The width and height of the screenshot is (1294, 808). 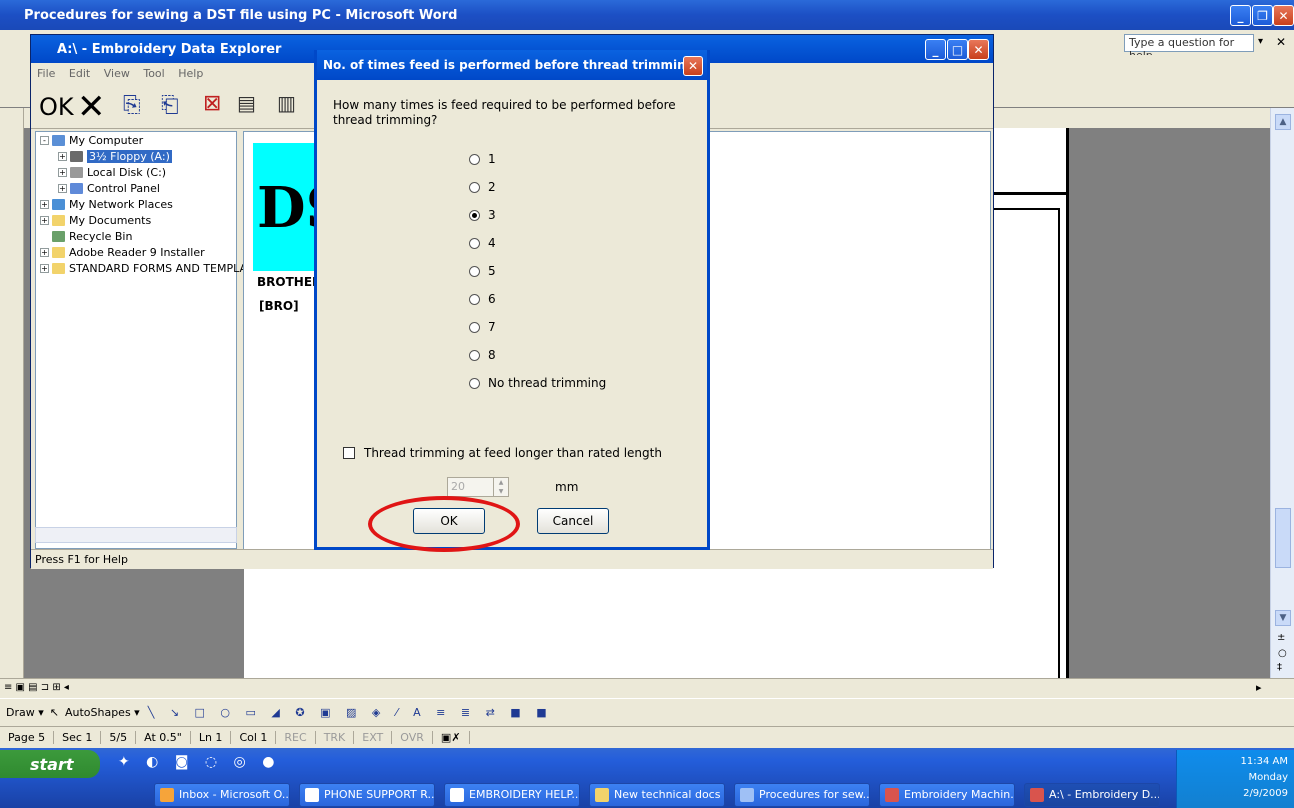 What do you see at coordinates (106, 204) in the screenshot?
I see `tree-item: + My Network Places` at bounding box center [106, 204].